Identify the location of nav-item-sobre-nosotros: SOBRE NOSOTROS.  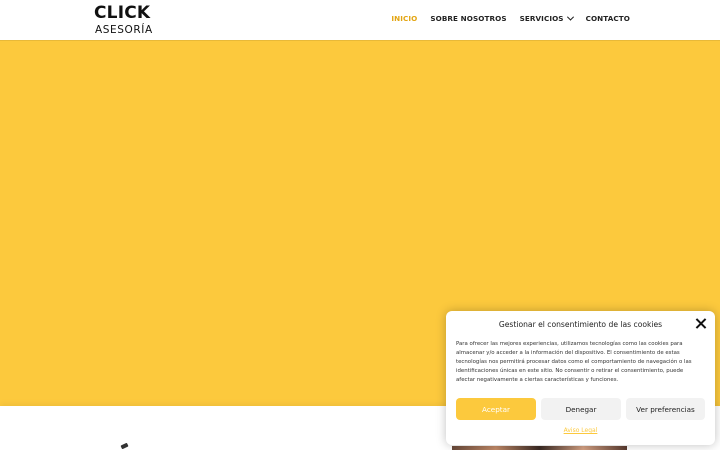
(468, 18).